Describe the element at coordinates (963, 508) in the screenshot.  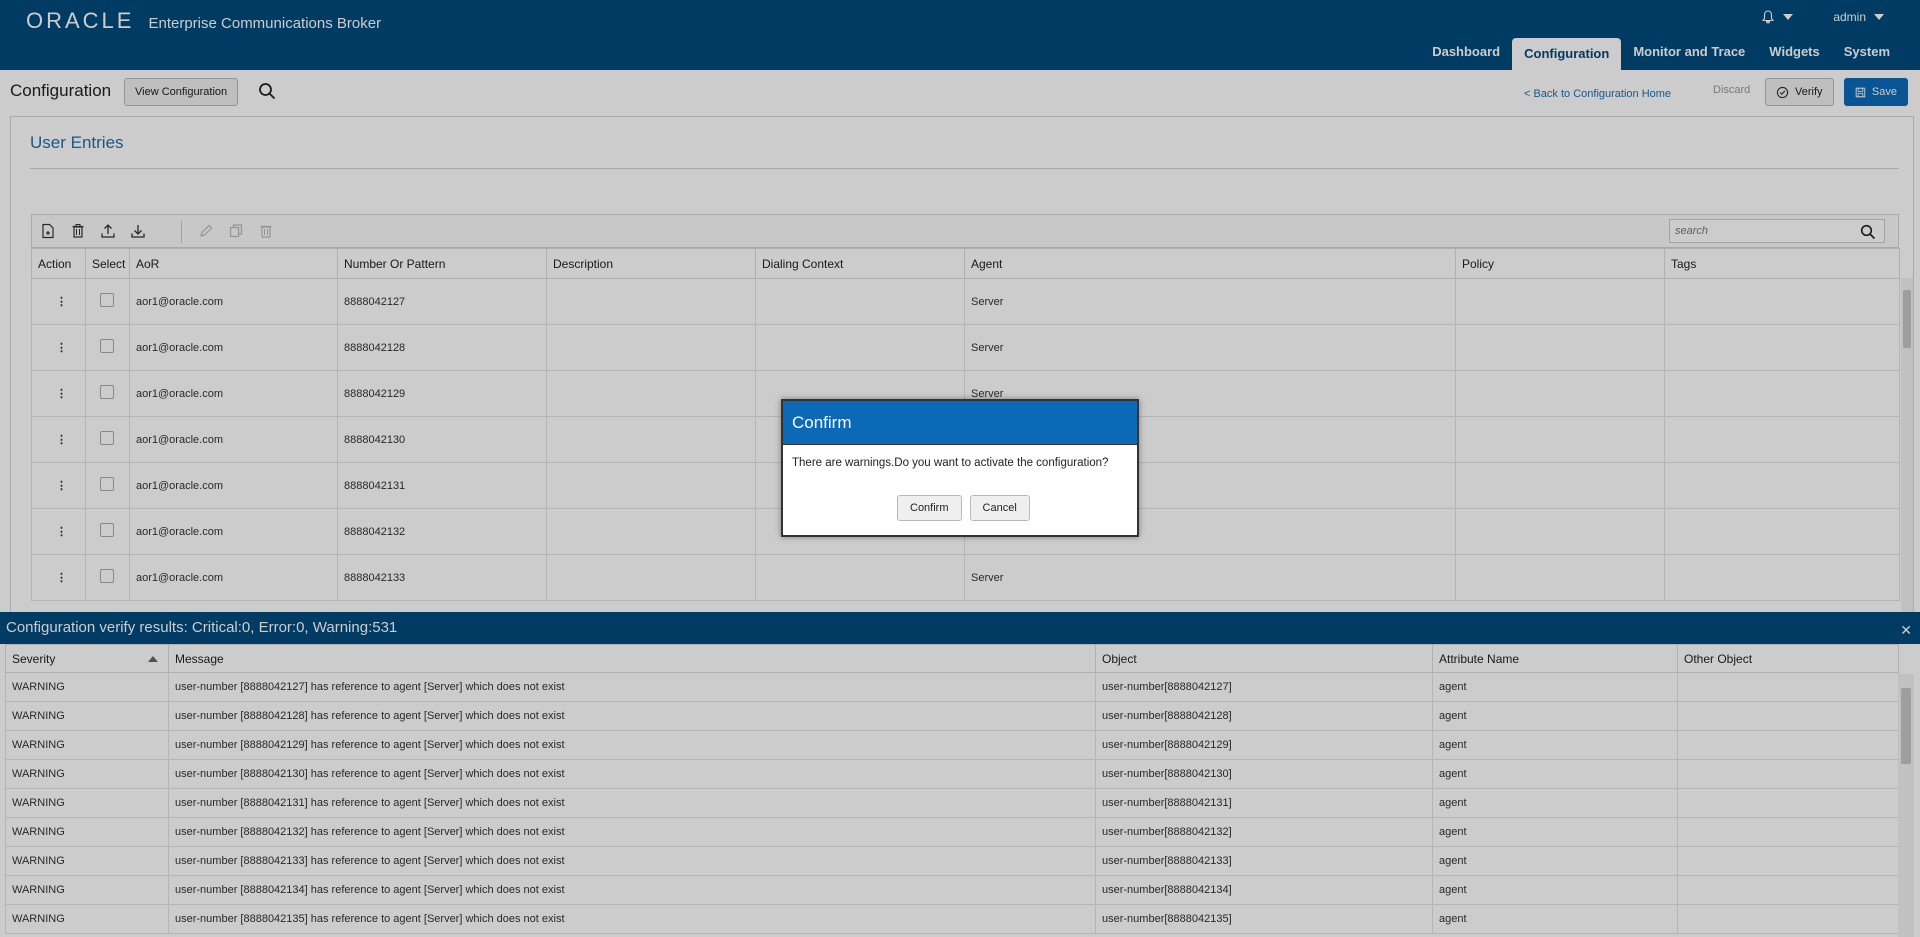
I see `dialog-actions: Confirm Cancel` at that location.